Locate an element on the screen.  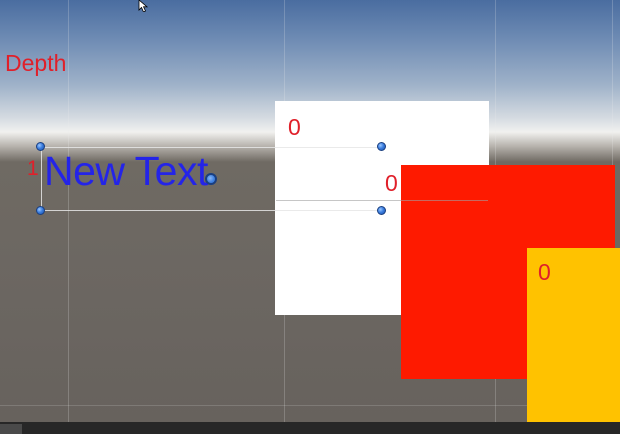
grid-line-vertical is located at coordinates (68, 211).